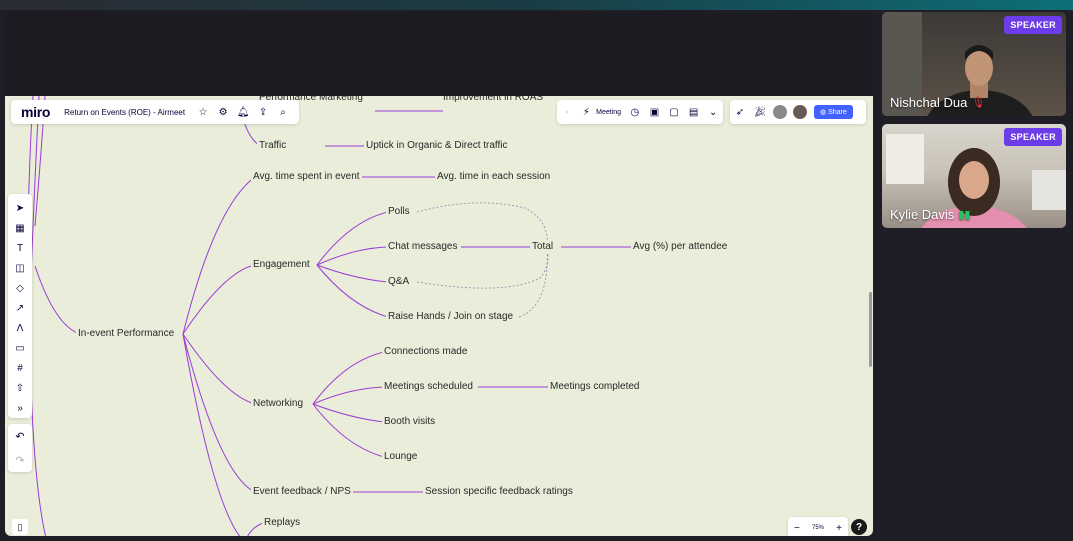  Describe the element at coordinates (20, 248) in the screenshot. I see `text-icon: T` at that location.